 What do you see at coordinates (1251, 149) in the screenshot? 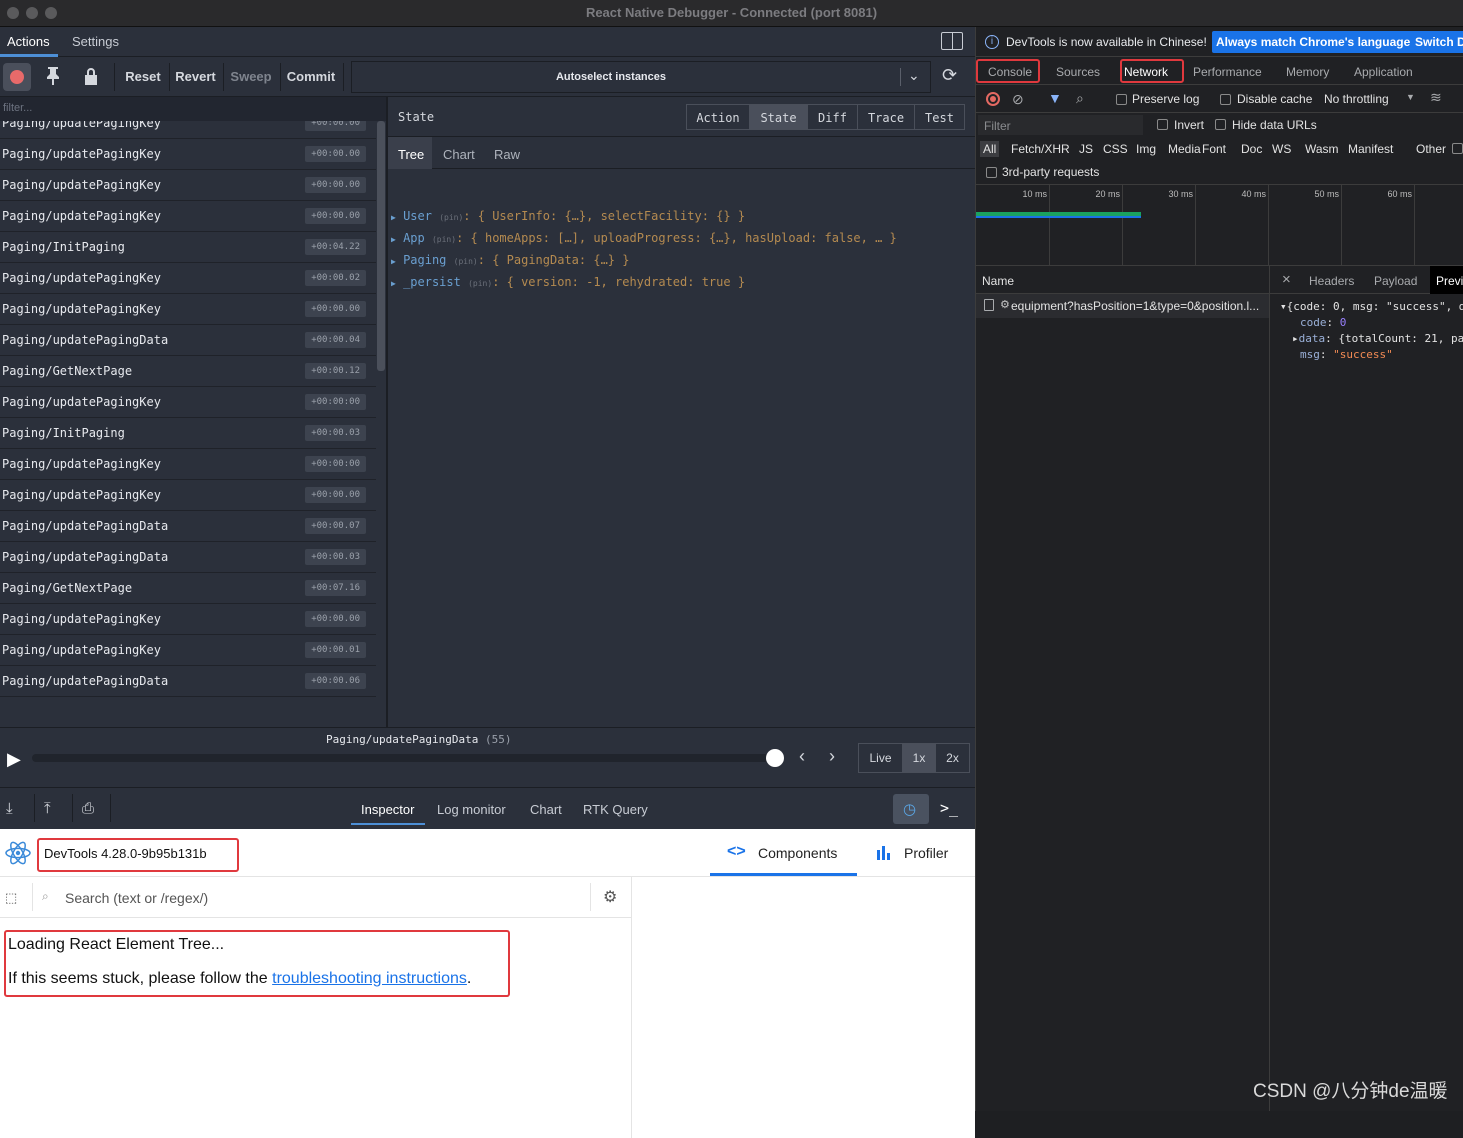
I see `type-filter-doc: Doc` at bounding box center [1251, 149].